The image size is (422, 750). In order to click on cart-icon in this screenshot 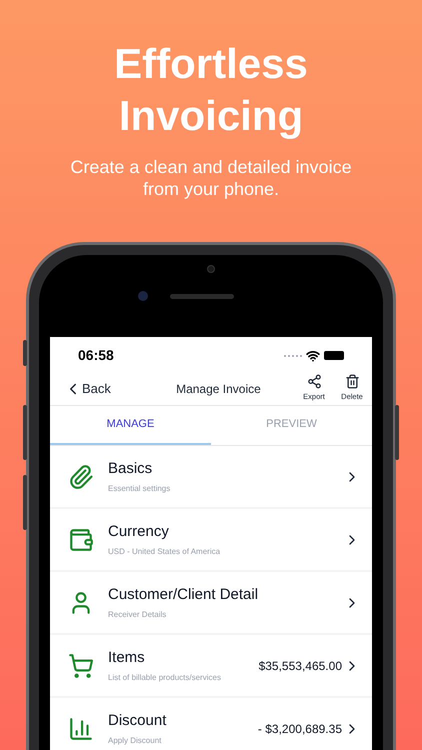, I will do `click(81, 665)`.